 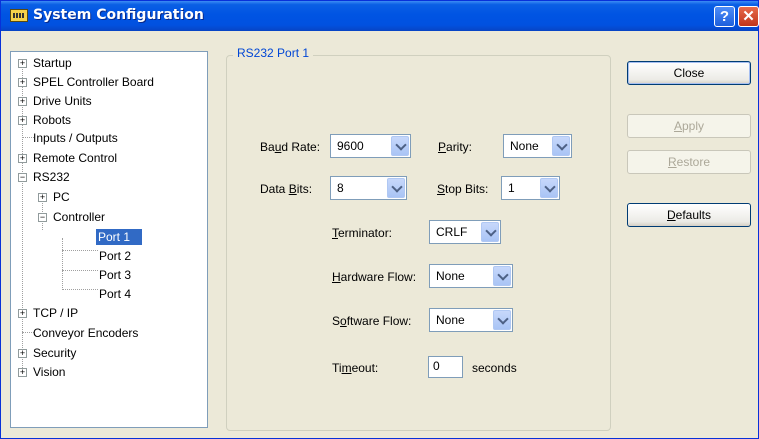 What do you see at coordinates (368, 188) in the screenshot?
I see `data-bits-select: 8` at bounding box center [368, 188].